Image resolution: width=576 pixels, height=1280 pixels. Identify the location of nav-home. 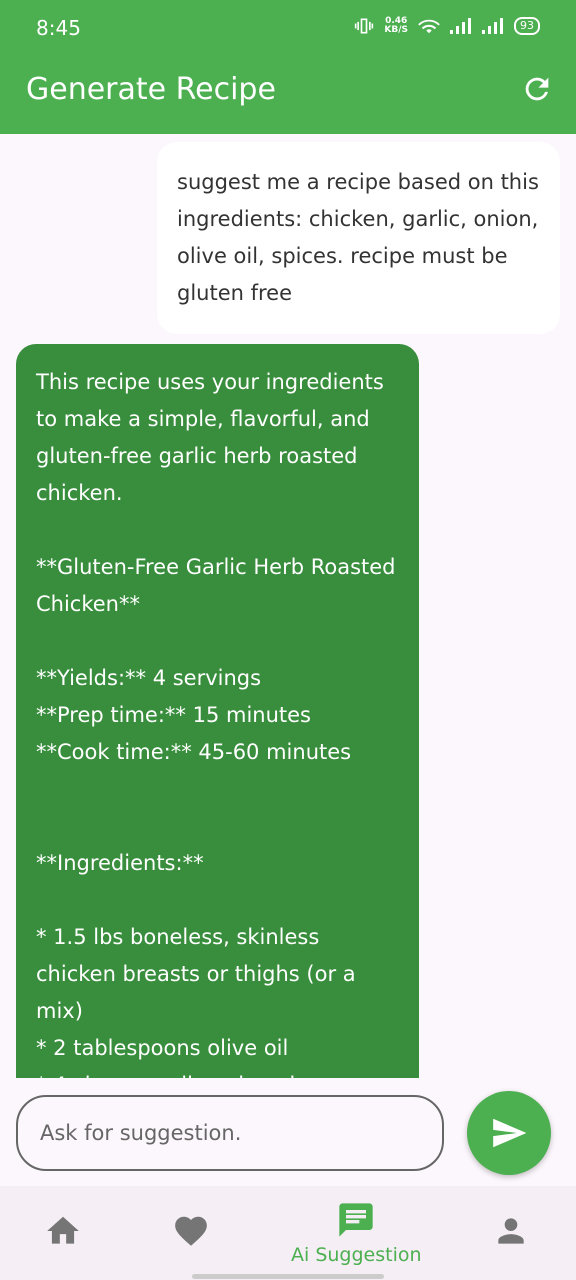
(63, 1231).